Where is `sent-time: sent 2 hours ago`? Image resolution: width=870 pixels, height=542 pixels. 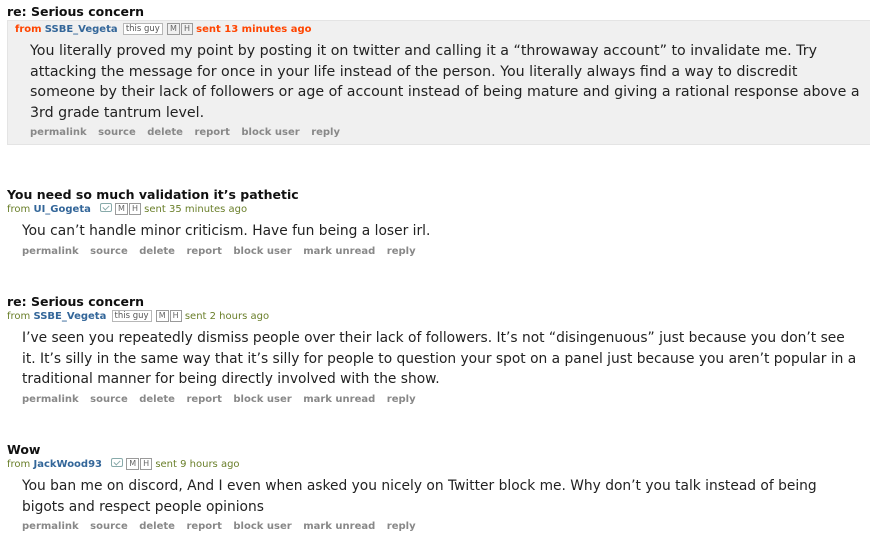 sent-time: sent 2 hours ago is located at coordinates (227, 316).